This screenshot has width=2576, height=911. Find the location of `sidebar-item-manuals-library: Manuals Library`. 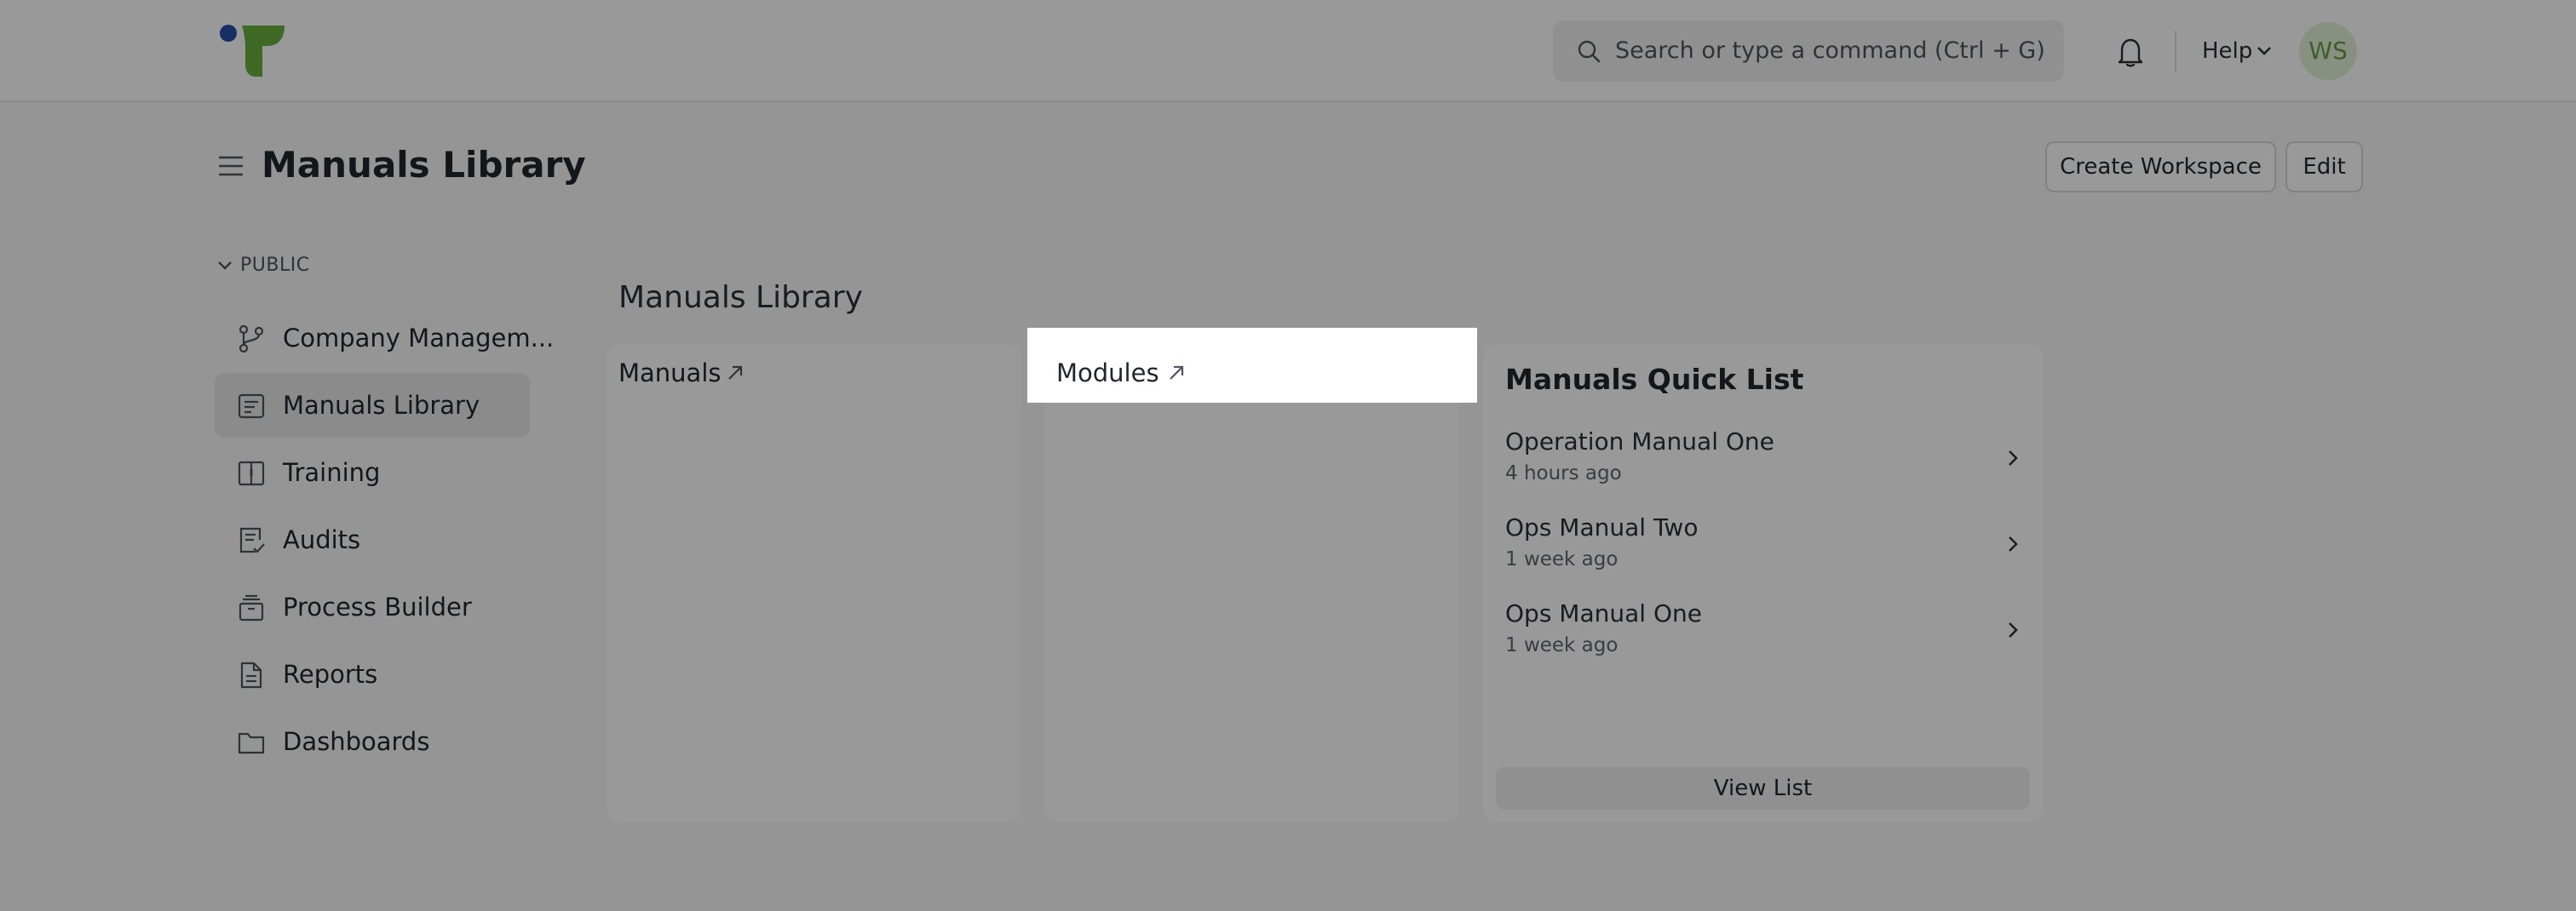

sidebar-item-manuals-library: Manuals Library is located at coordinates (372, 405).